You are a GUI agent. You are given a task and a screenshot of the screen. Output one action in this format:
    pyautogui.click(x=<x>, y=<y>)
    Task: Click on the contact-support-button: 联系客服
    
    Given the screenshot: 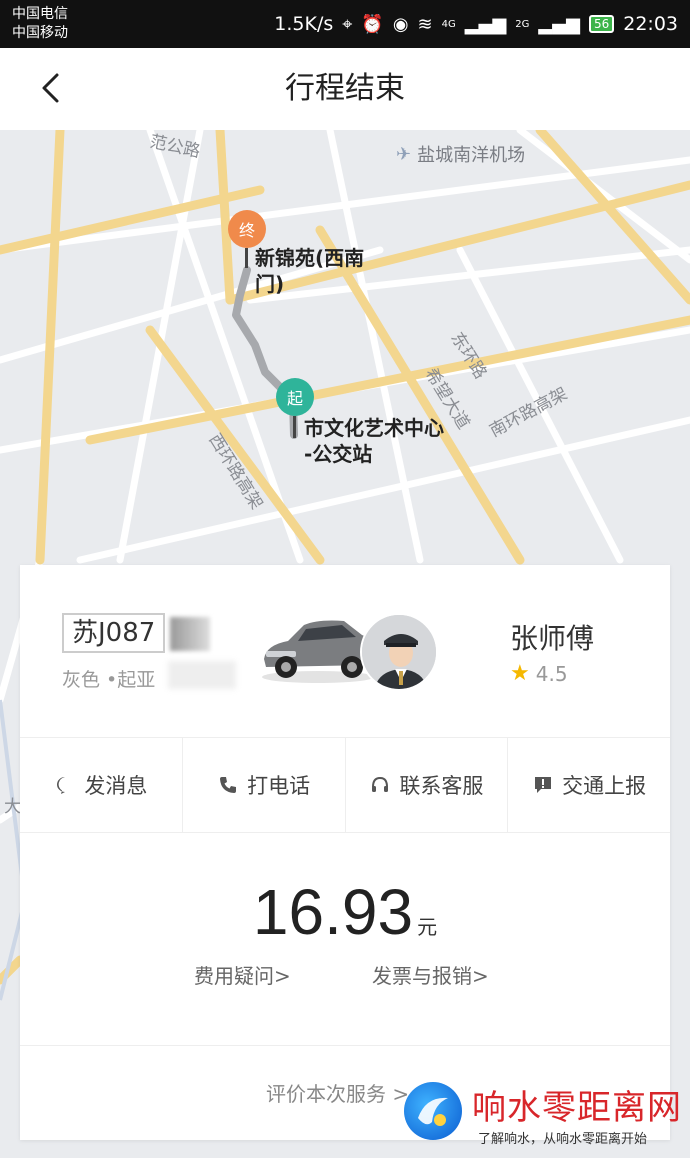 What is the action you would take?
    pyautogui.click(x=427, y=785)
    